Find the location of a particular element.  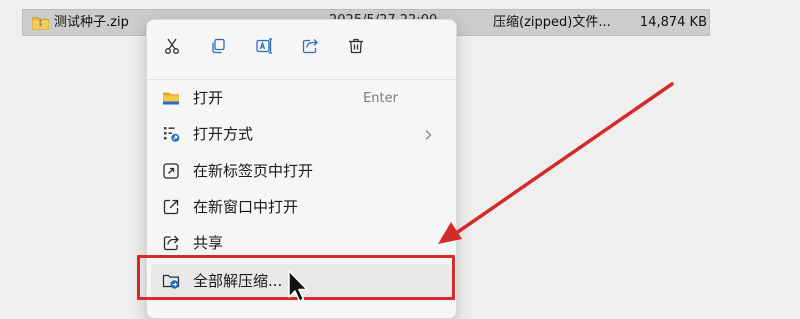

rename-button is located at coordinates (264, 48).